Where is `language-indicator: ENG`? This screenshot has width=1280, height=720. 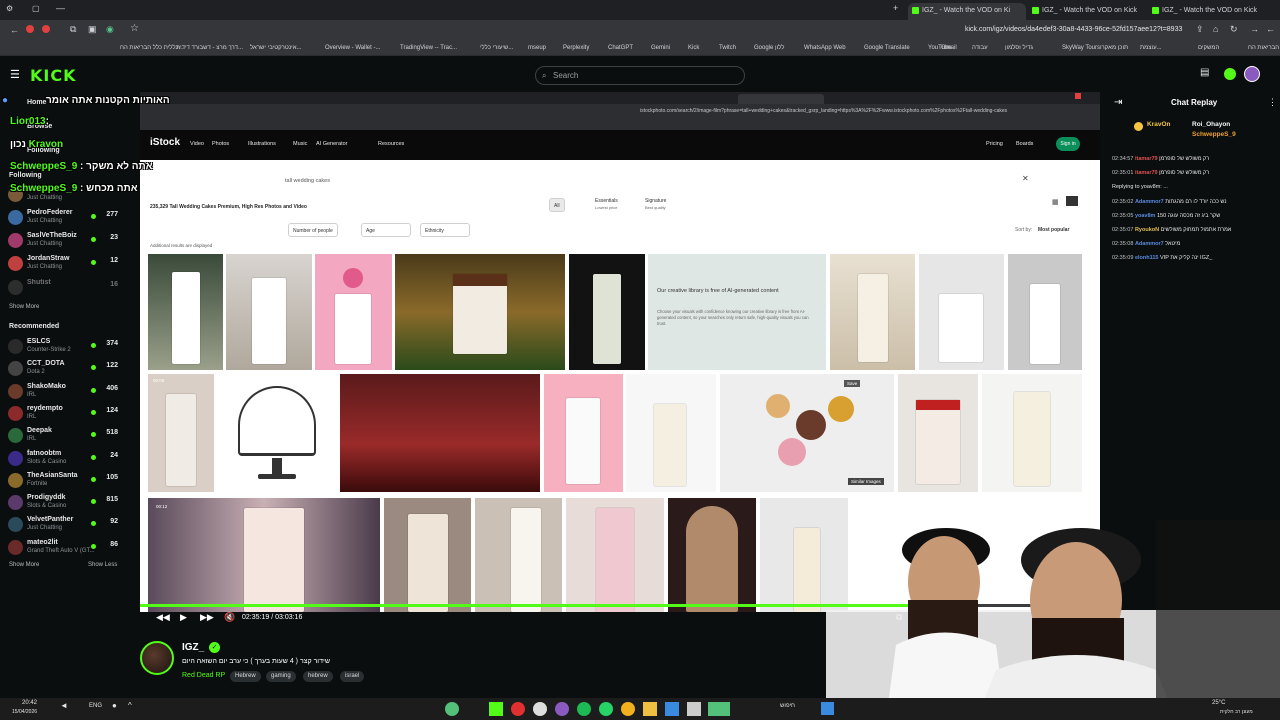
language-indicator: ENG is located at coordinates (95, 706).